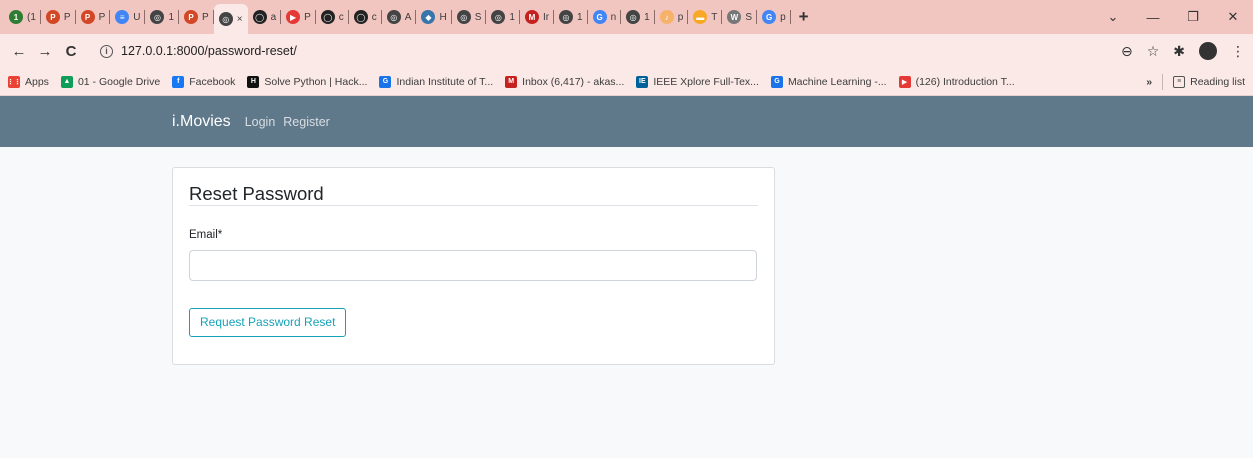  What do you see at coordinates (209, 51) in the screenshot?
I see `url-text: 127.0.0.1:8000/password-reset/` at bounding box center [209, 51].